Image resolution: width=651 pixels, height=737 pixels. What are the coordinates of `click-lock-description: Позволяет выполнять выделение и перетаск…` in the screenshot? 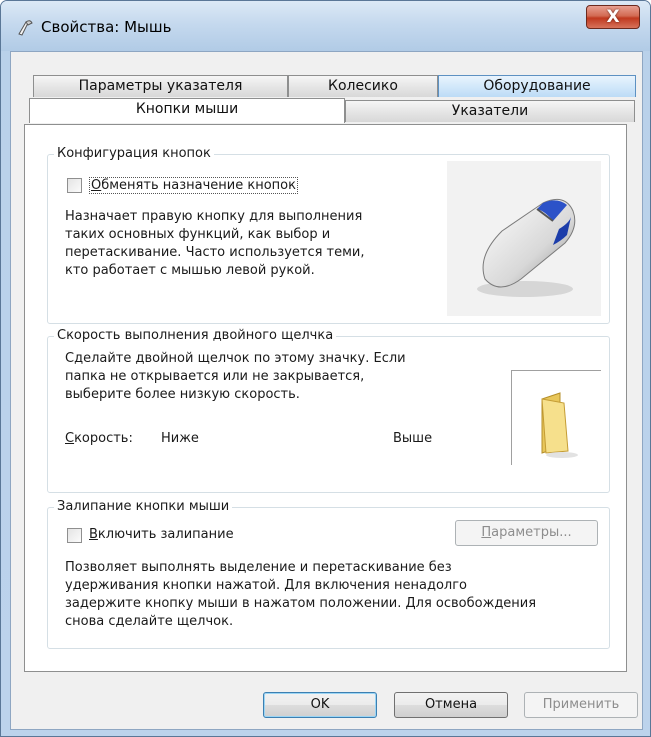 It's located at (301, 594).